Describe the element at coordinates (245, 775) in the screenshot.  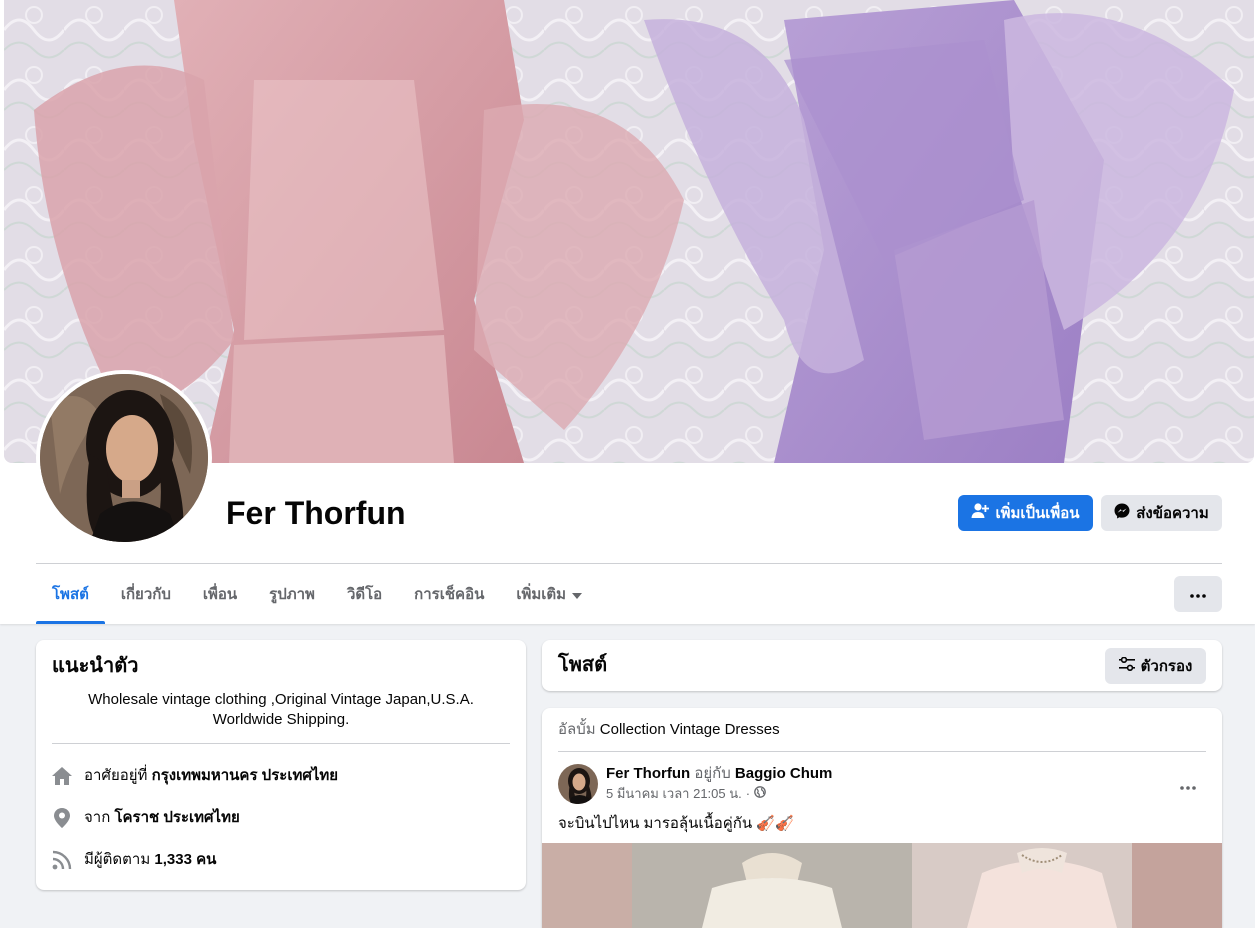
I see `lives-value: กรุงเทพมหานคร ประเทศไทย` at that location.